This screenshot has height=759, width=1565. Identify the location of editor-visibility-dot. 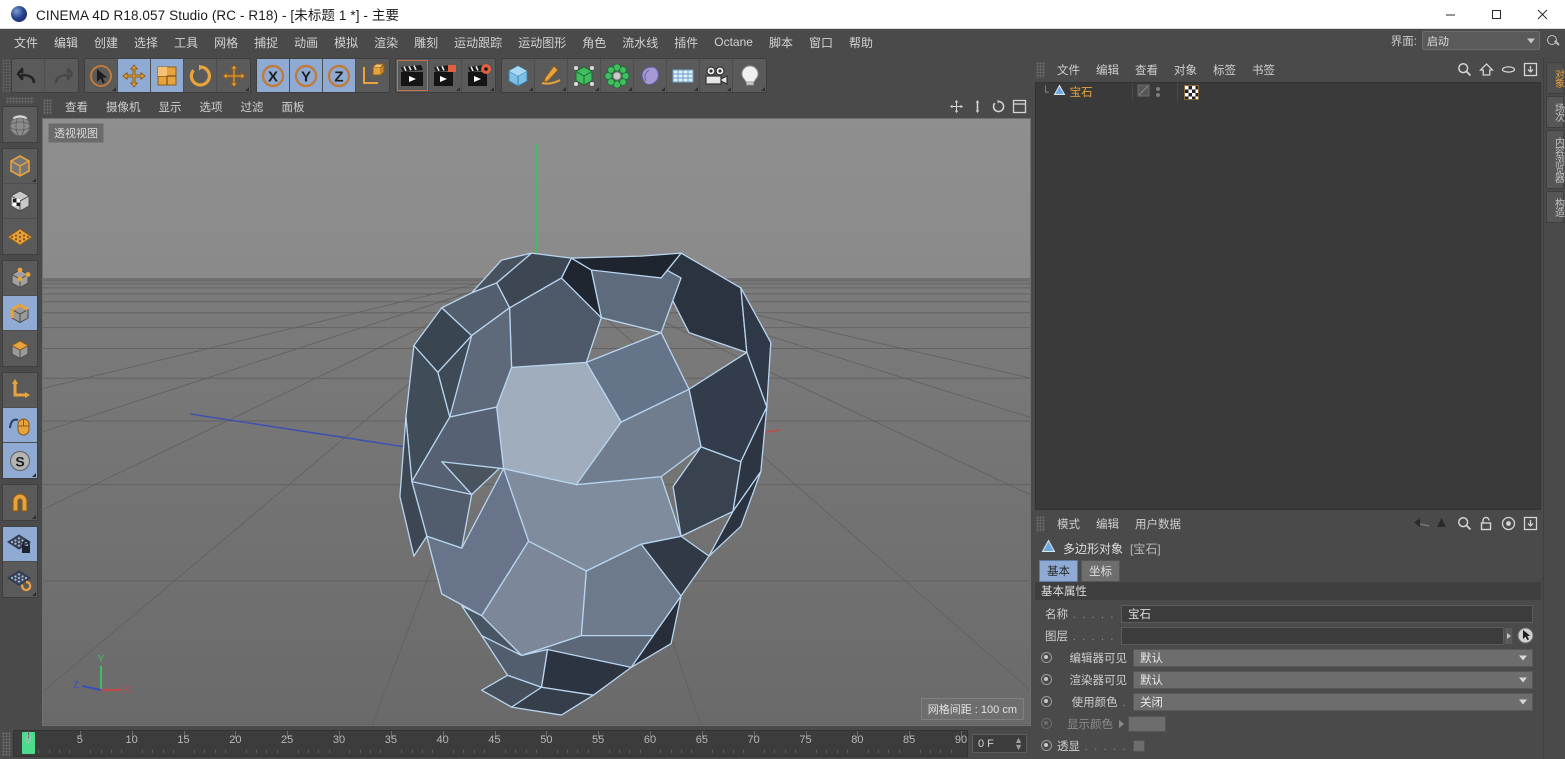
(1158, 89).